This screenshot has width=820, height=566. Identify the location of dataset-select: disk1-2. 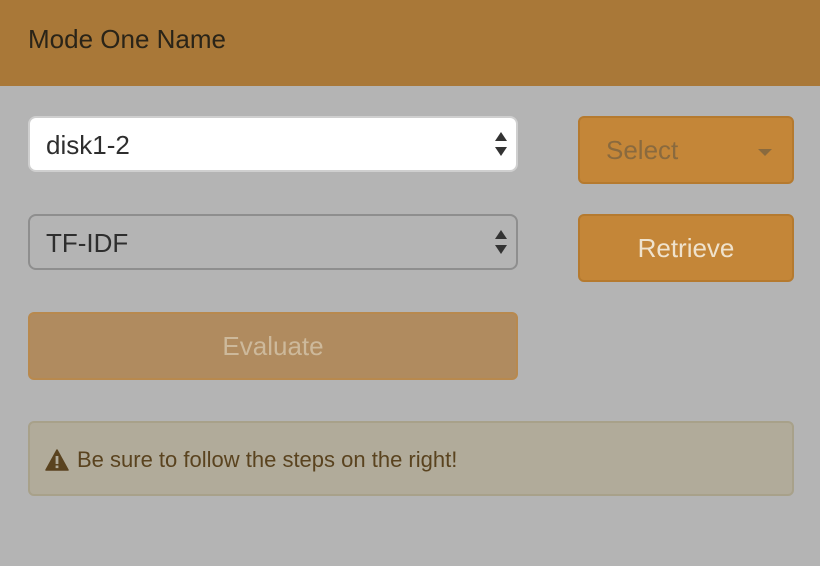
(273, 144).